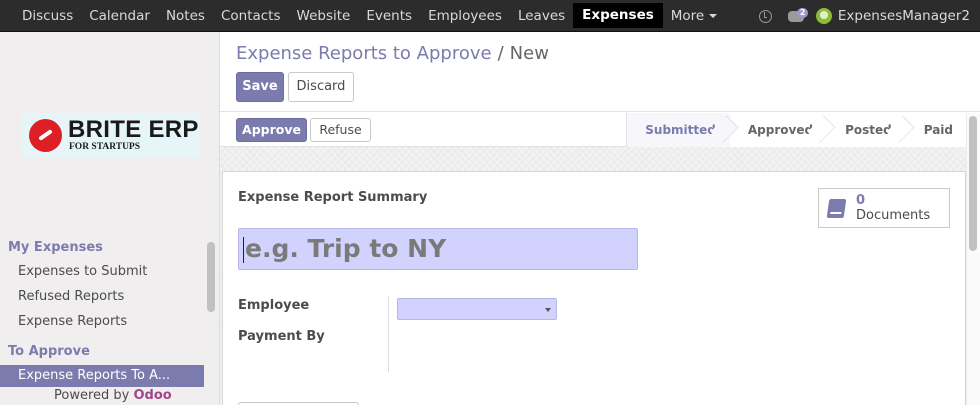  Describe the element at coordinates (477, 309) in the screenshot. I see `employee-select` at that location.